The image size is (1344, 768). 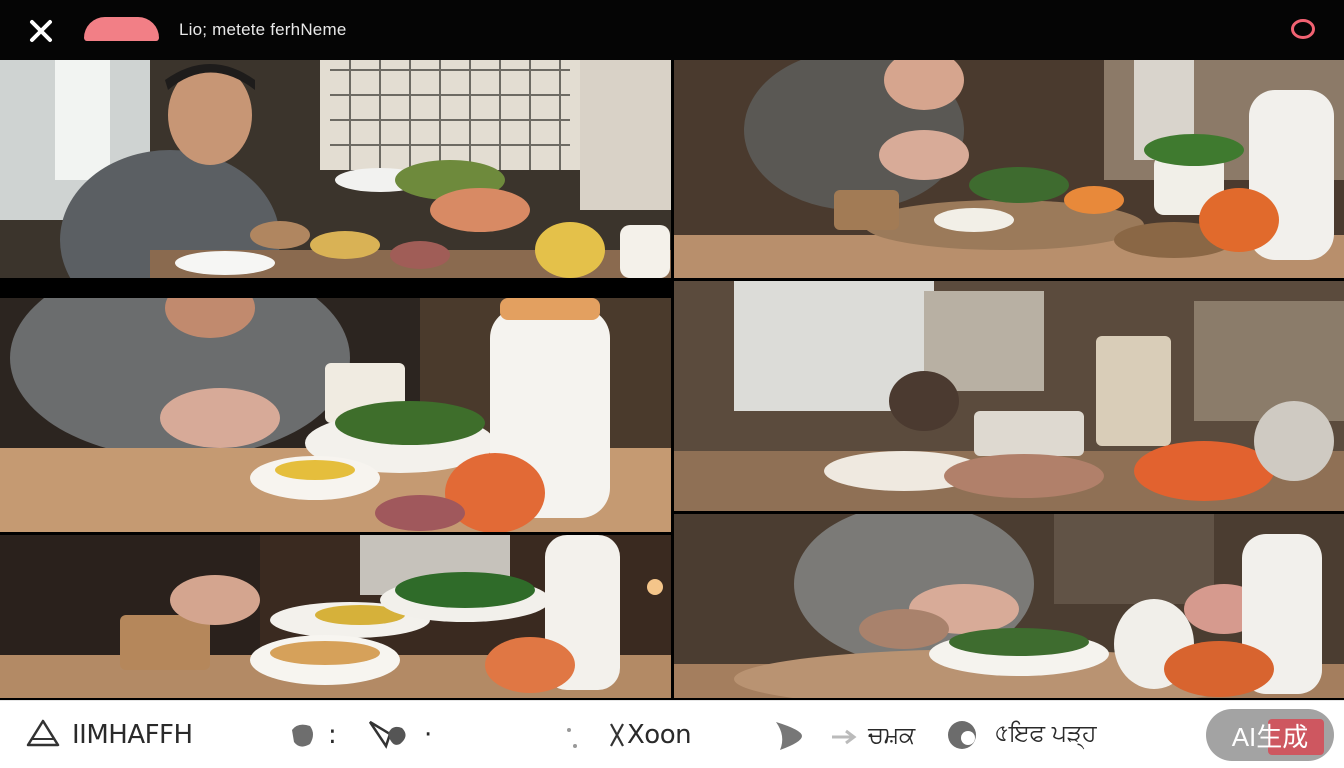 What do you see at coordinates (844, 737) in the screenshot?
I see `arrow-icon` at bounding box center [844, 737].